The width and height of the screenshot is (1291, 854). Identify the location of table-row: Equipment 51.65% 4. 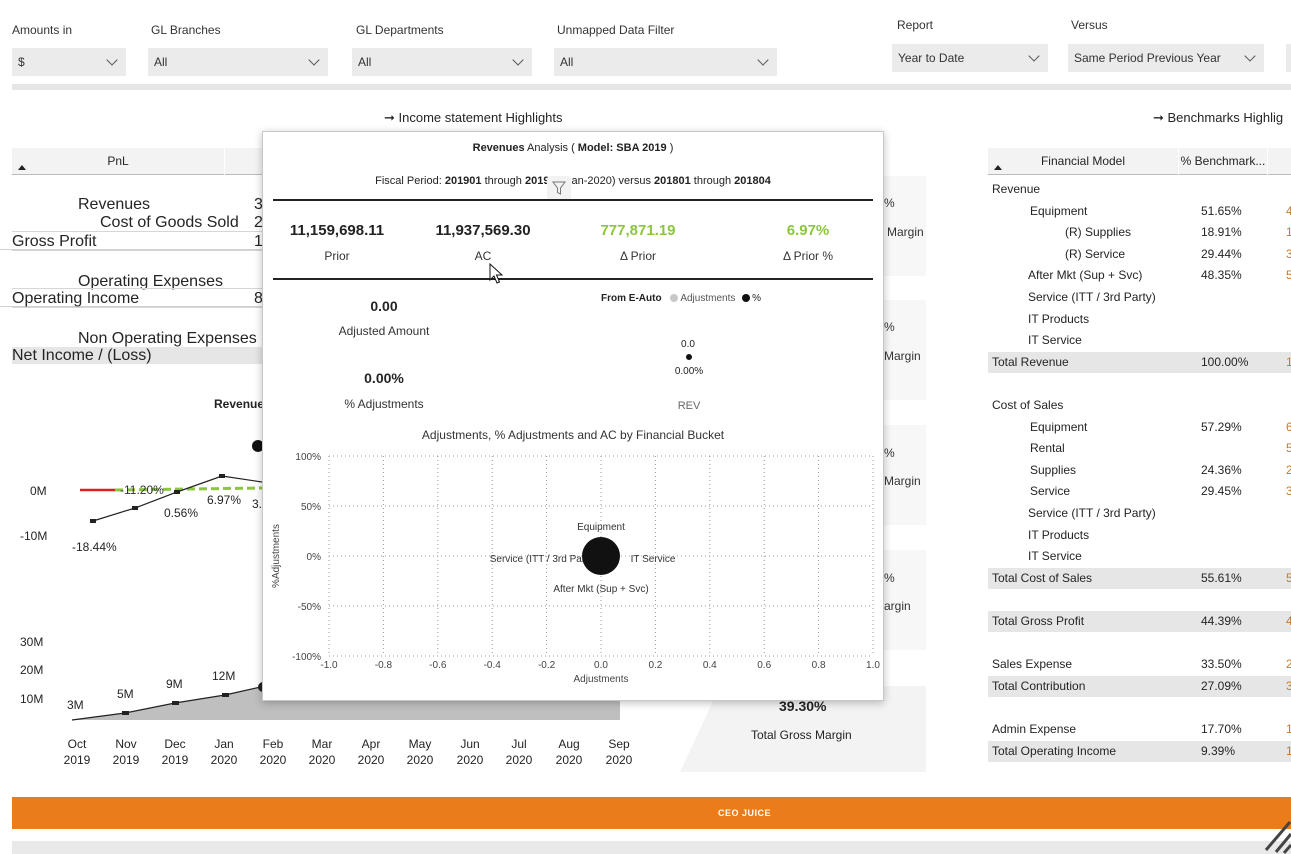
(1139, 211).